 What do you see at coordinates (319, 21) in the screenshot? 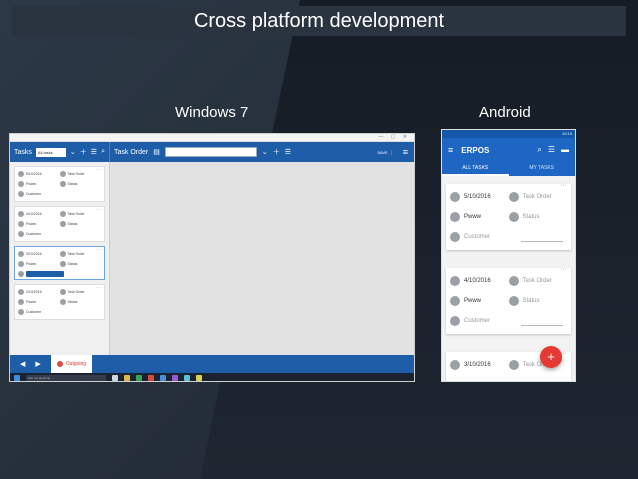
I see `slide-title: Cross platform development` at bounding box center [319, 21].